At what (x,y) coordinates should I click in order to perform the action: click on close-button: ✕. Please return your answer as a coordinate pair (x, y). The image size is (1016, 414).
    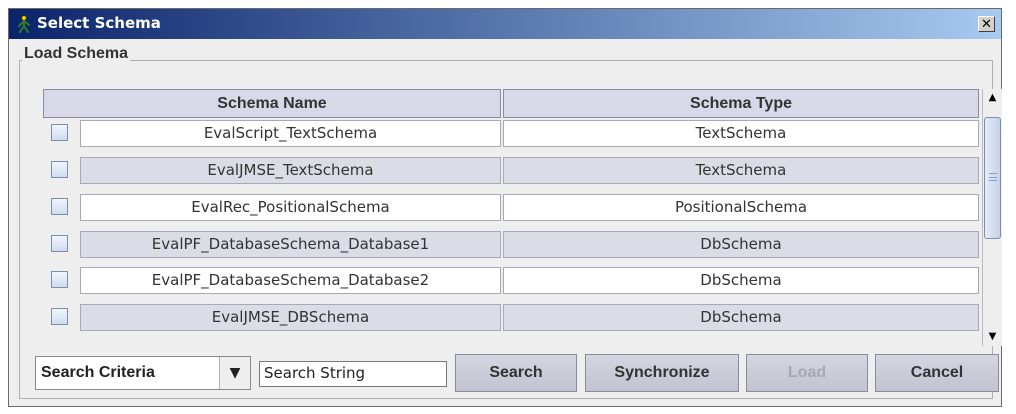
    Looking at the image, I should click on (986, 24).